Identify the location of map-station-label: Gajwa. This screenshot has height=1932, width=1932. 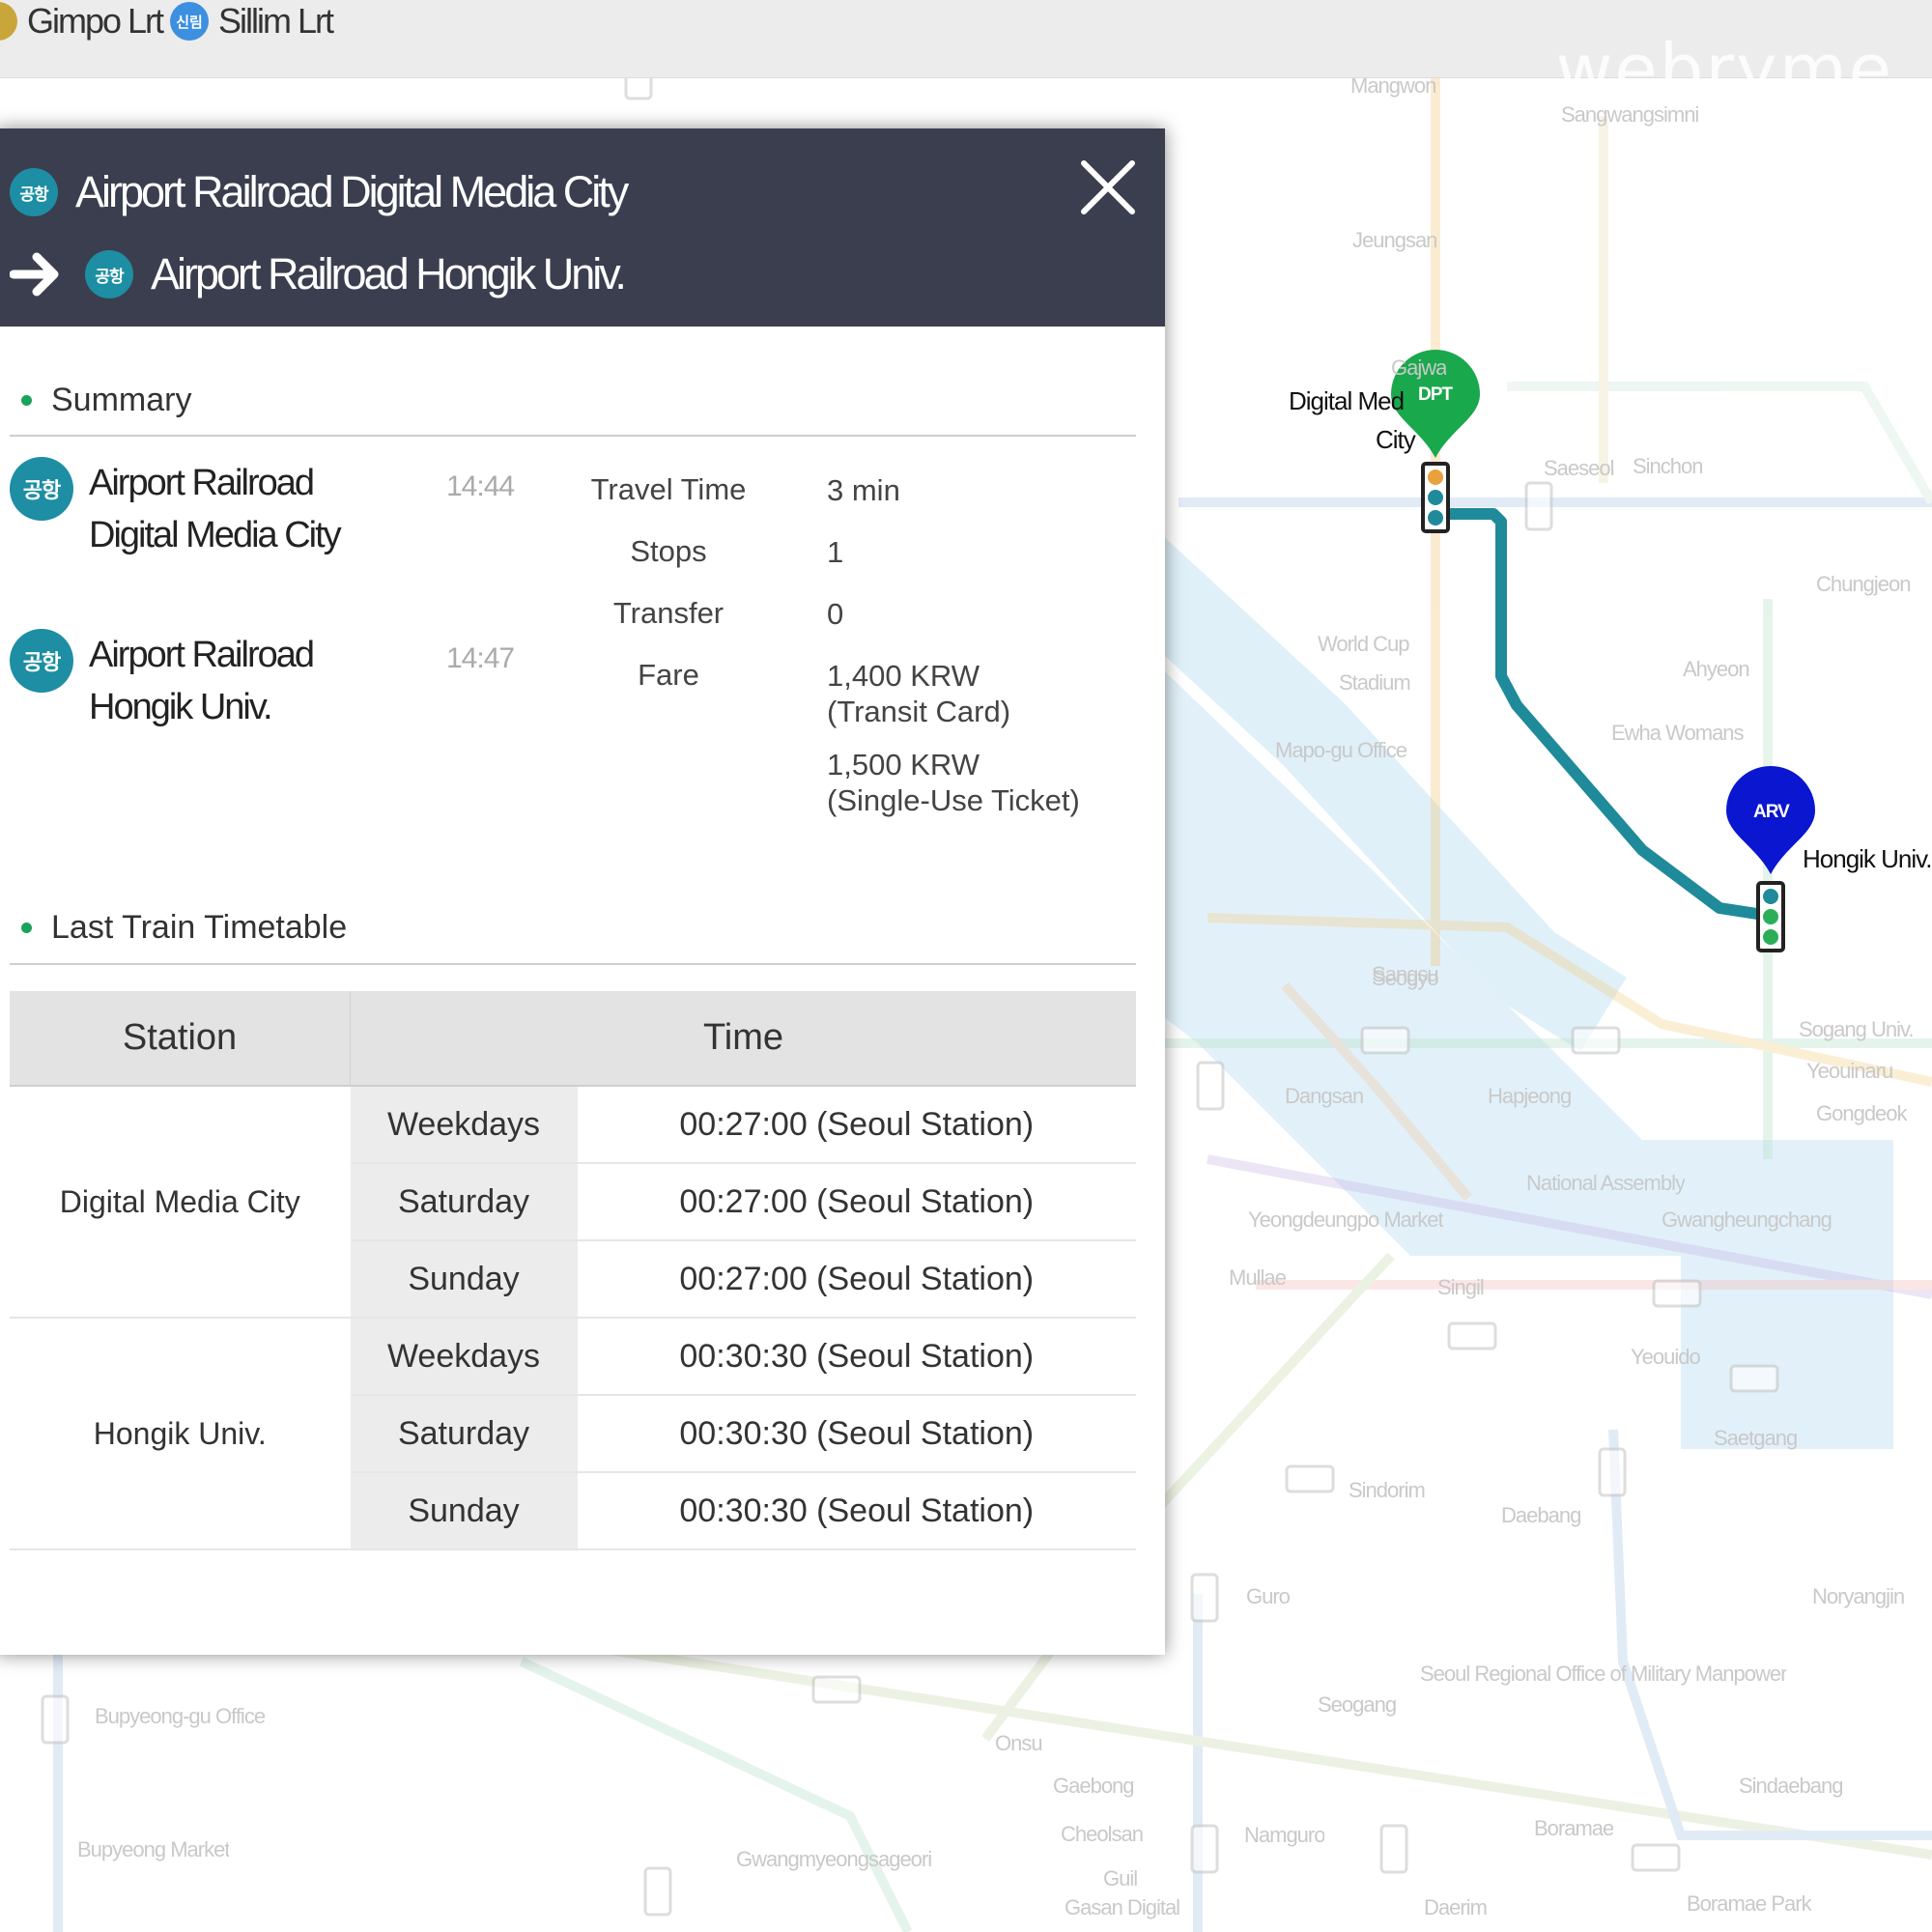
(1418, 368).